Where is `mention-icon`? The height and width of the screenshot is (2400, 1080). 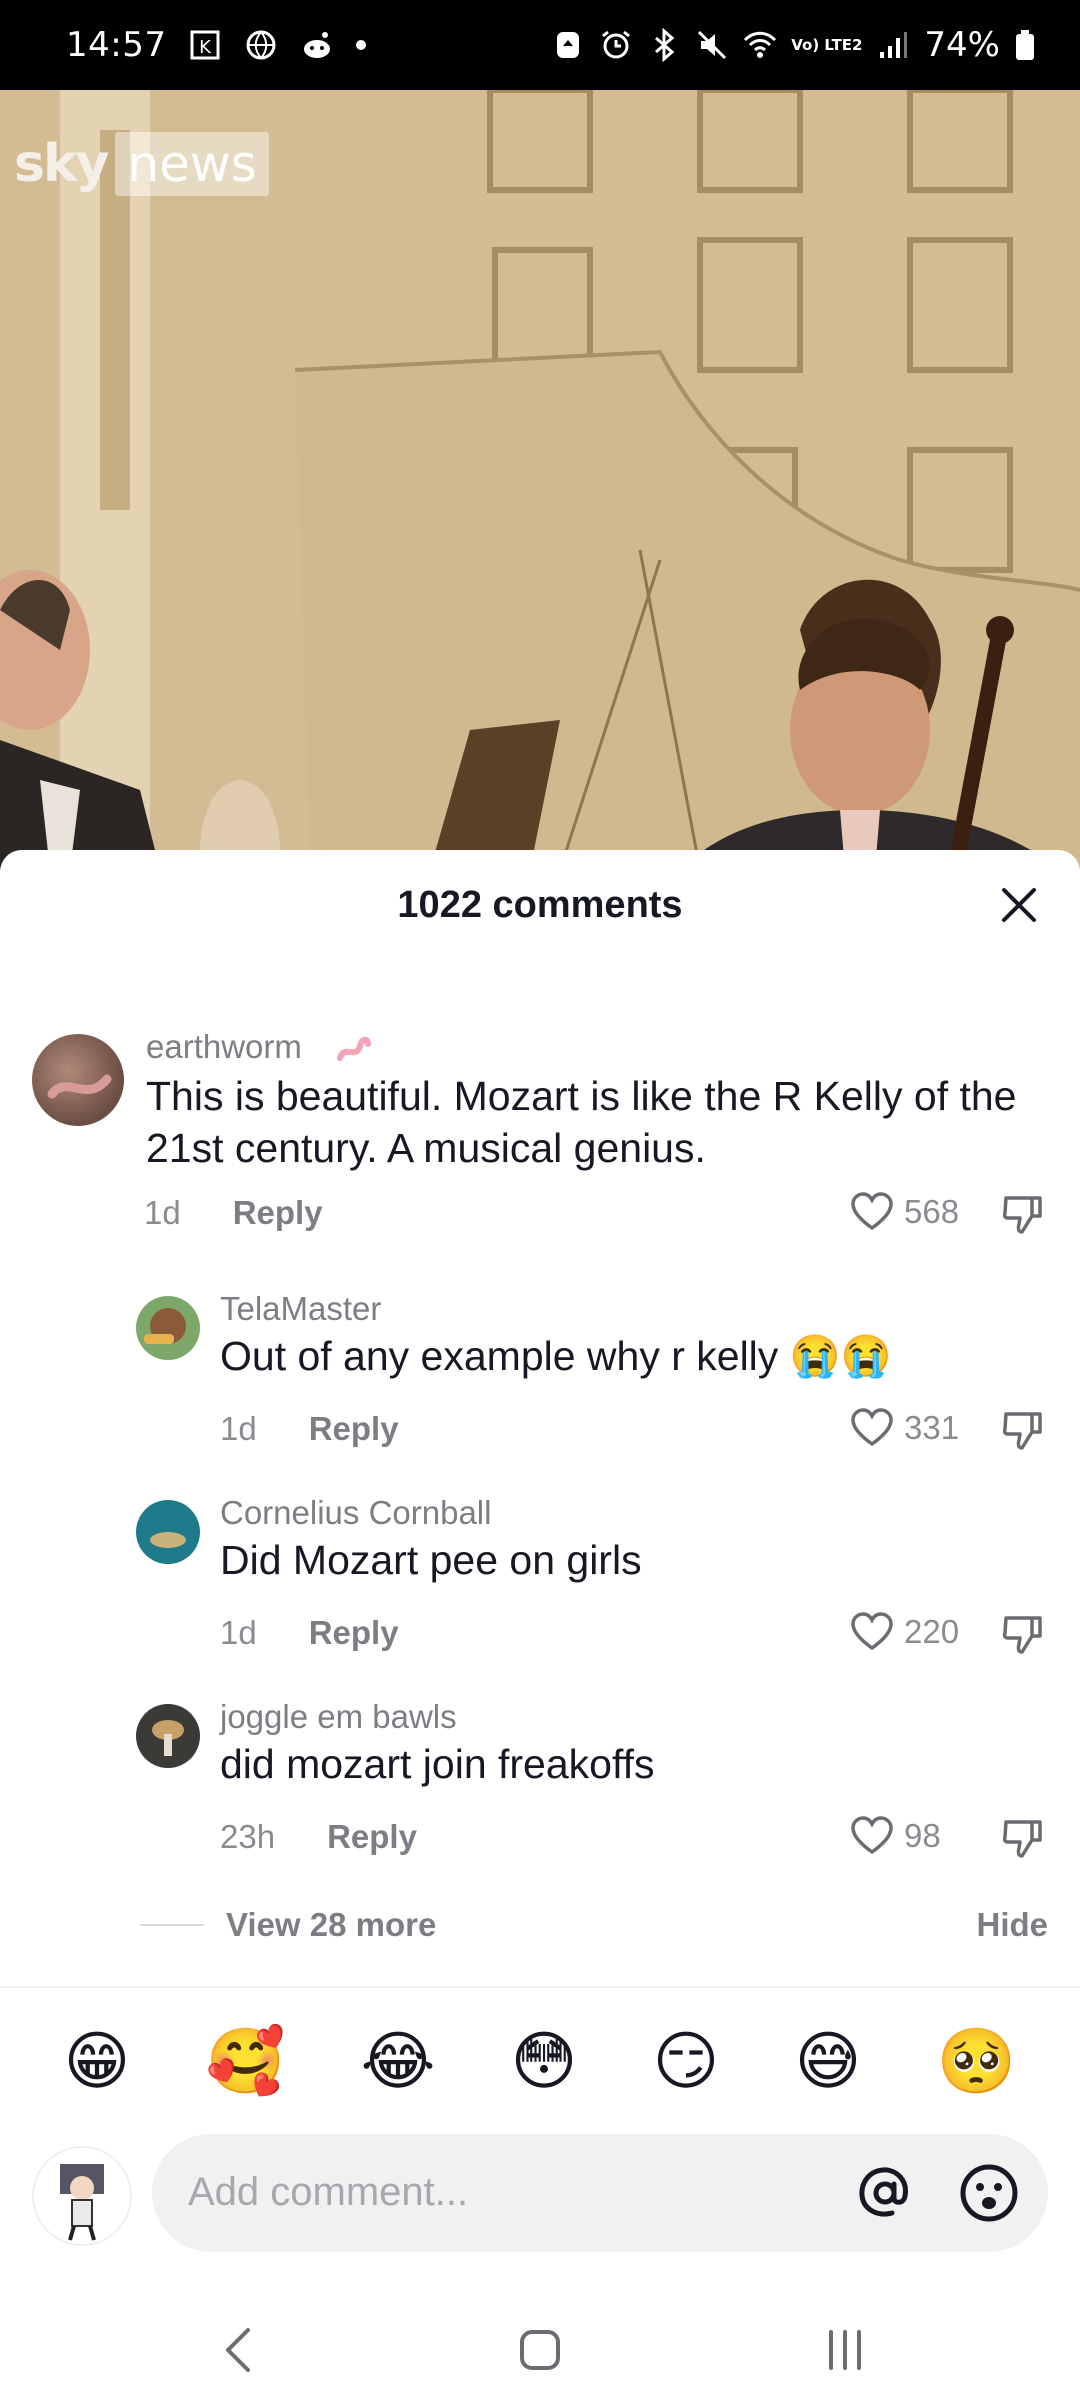
mention-icon is located at coordinates (885, 2193).